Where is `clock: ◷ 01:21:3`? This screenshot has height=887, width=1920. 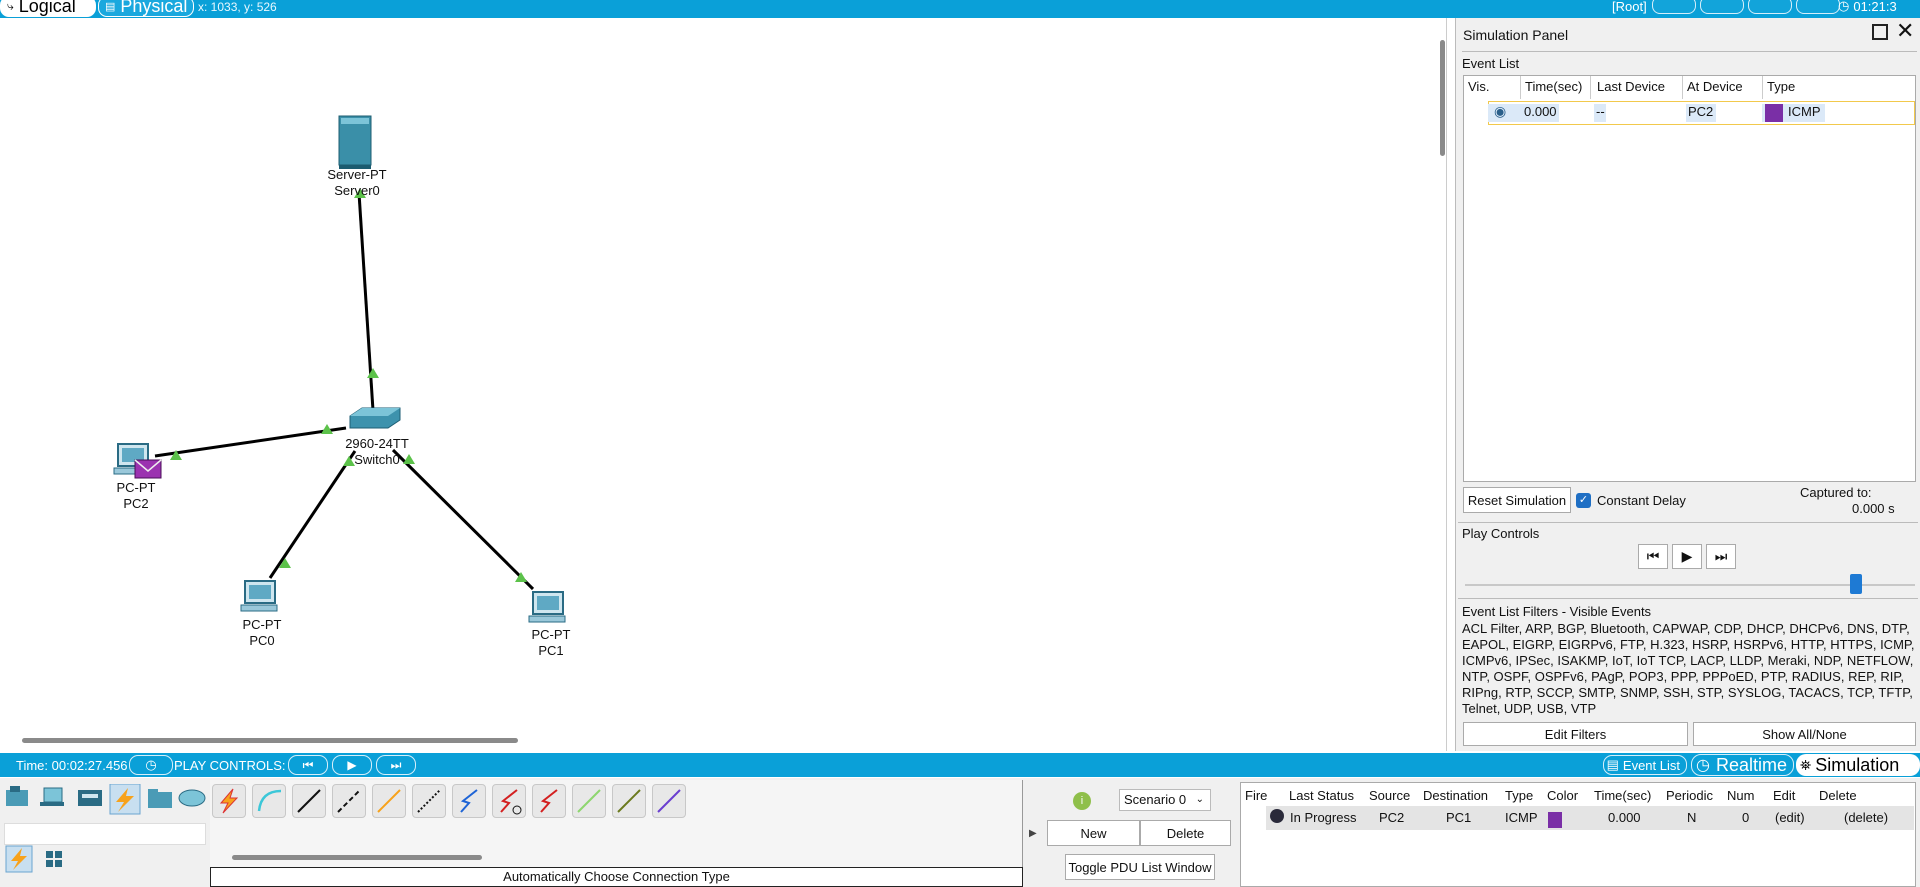
clock: ◷ 01:21:3 is located at coordinates (1867, 7).